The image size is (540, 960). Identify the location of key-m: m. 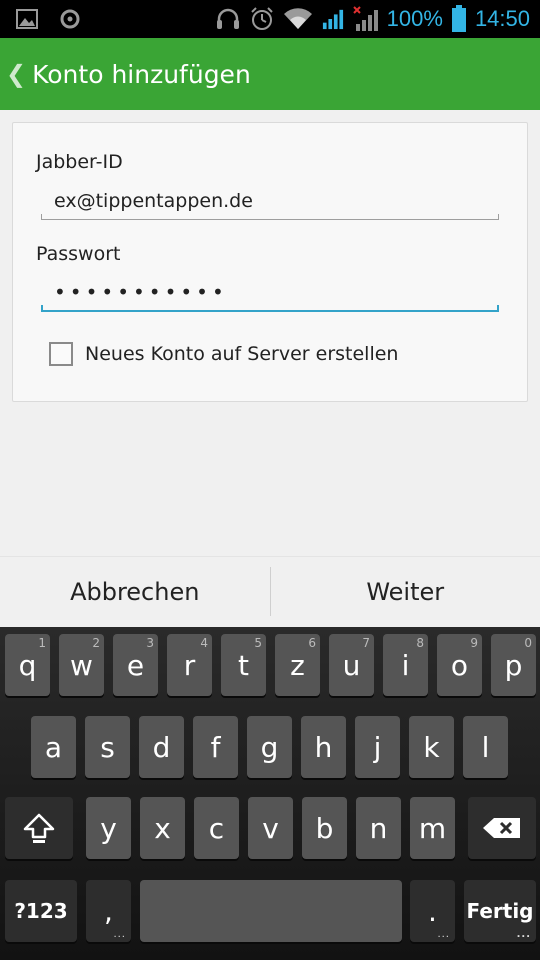
(432, 828).